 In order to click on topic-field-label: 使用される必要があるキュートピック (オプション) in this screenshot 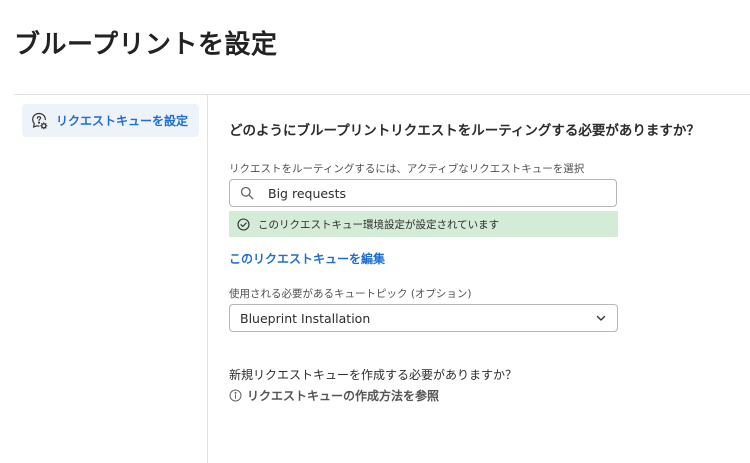, I will do `click(350, 294)`.